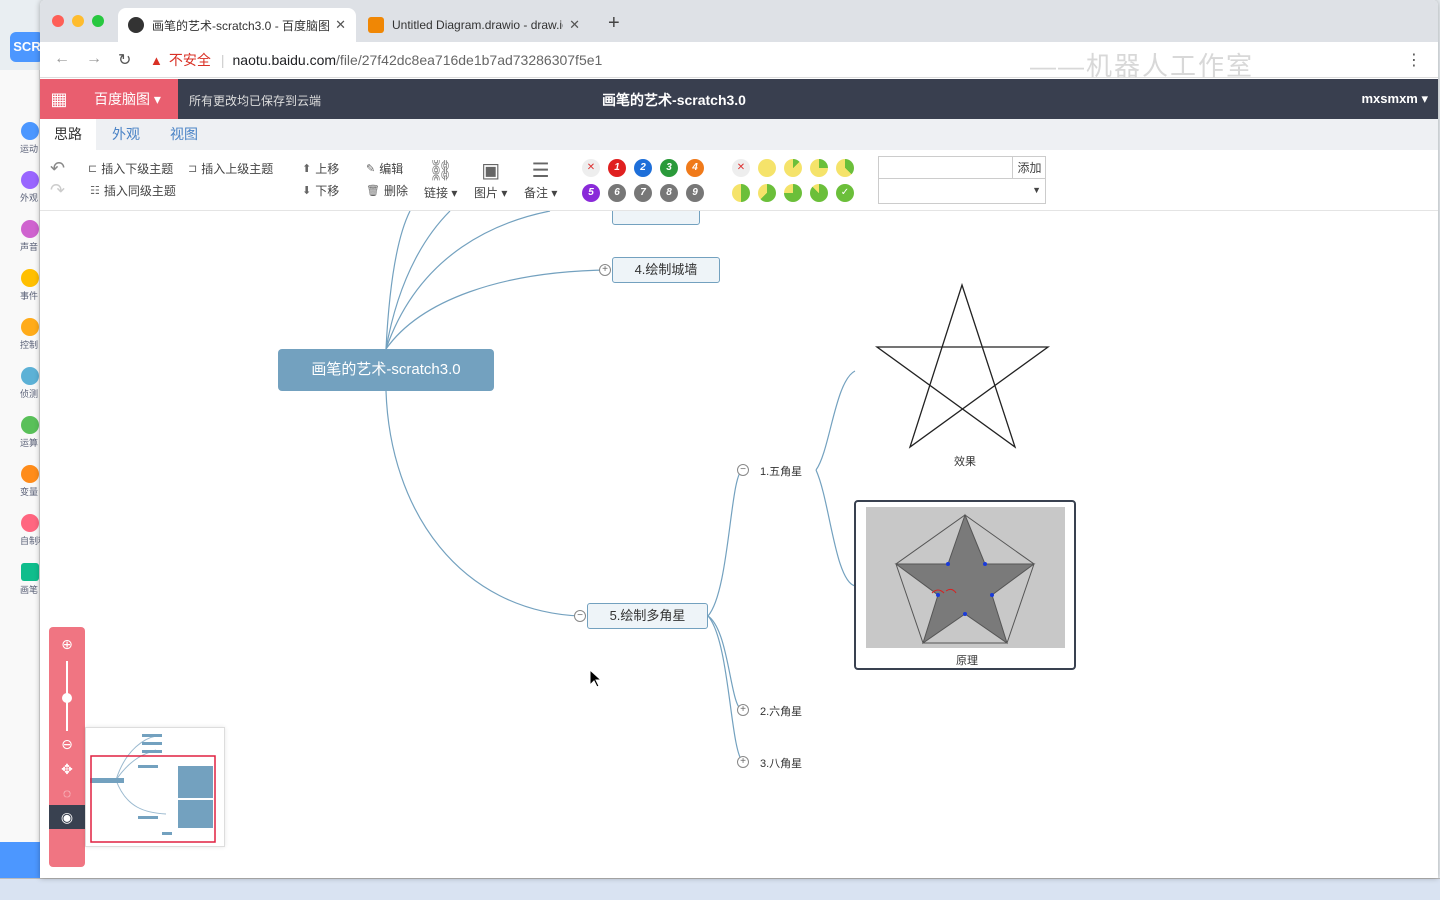  I want to click on priority-3-icon: 3, so click(669, 168).